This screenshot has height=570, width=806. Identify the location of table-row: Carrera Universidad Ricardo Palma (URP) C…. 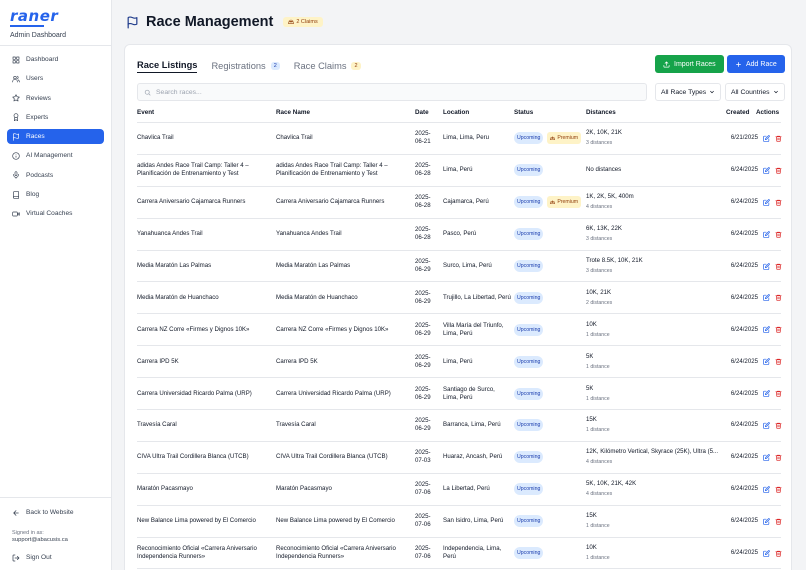
(459, 394).